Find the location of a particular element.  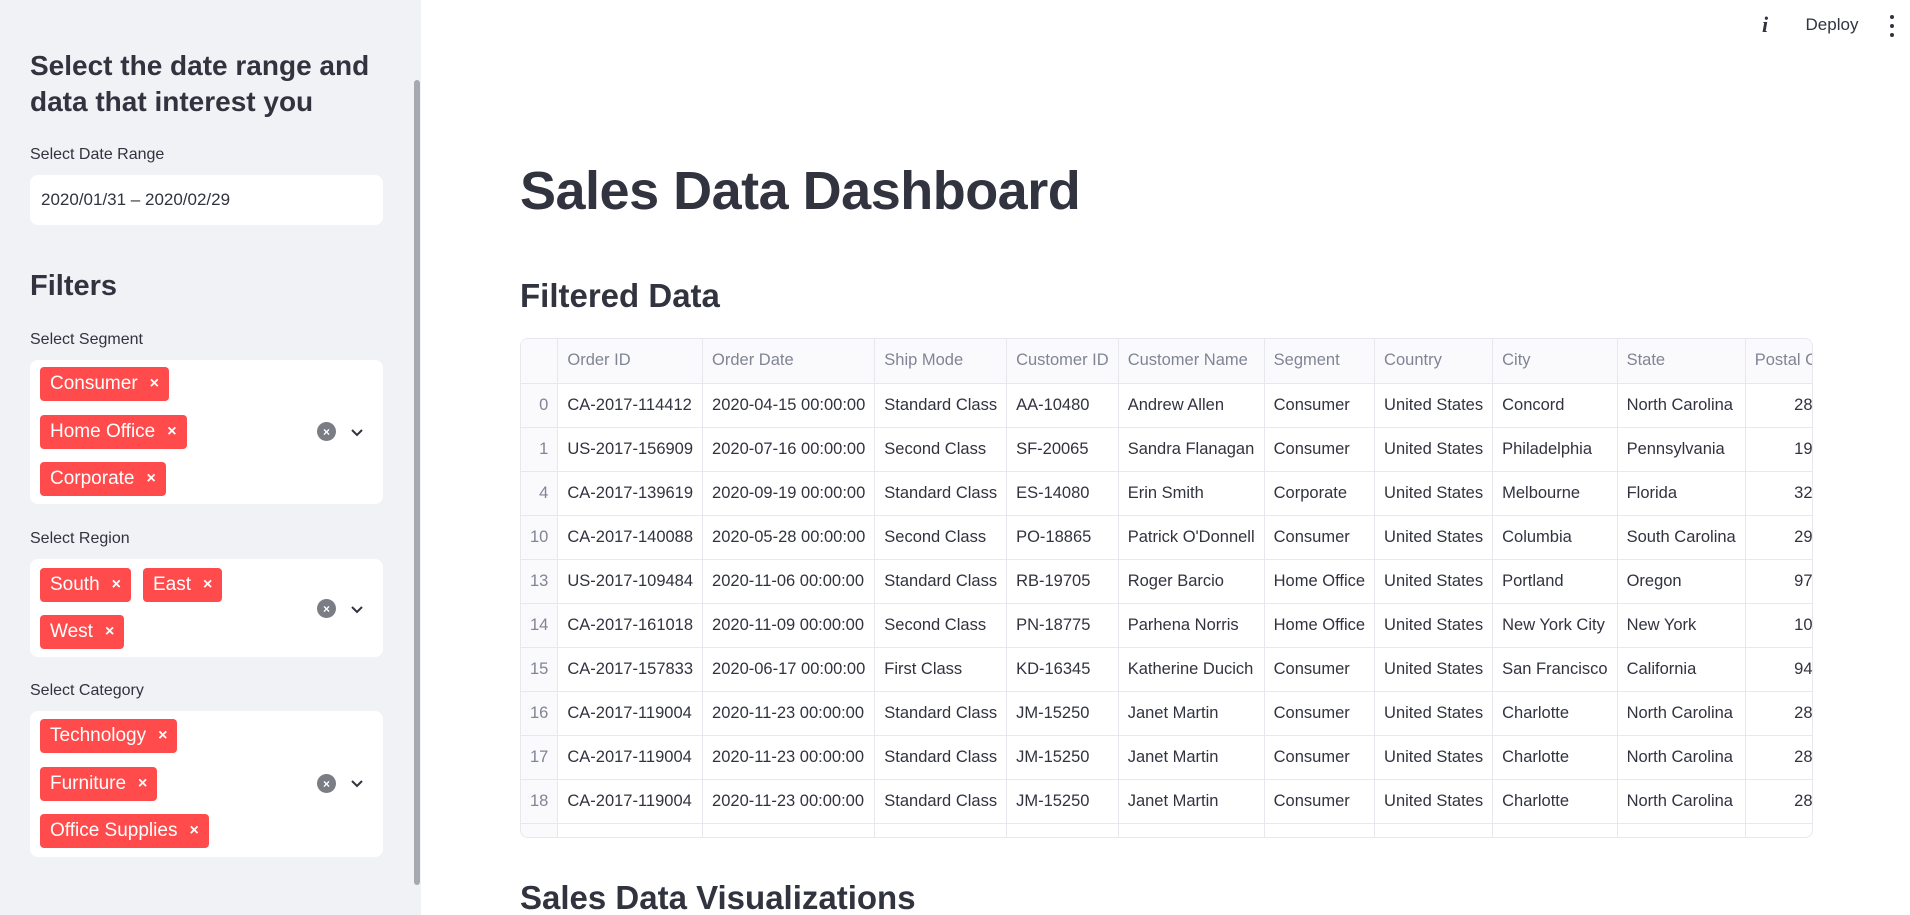

table-cell: CA-2017-161018 is located at coordinates (630, 625).